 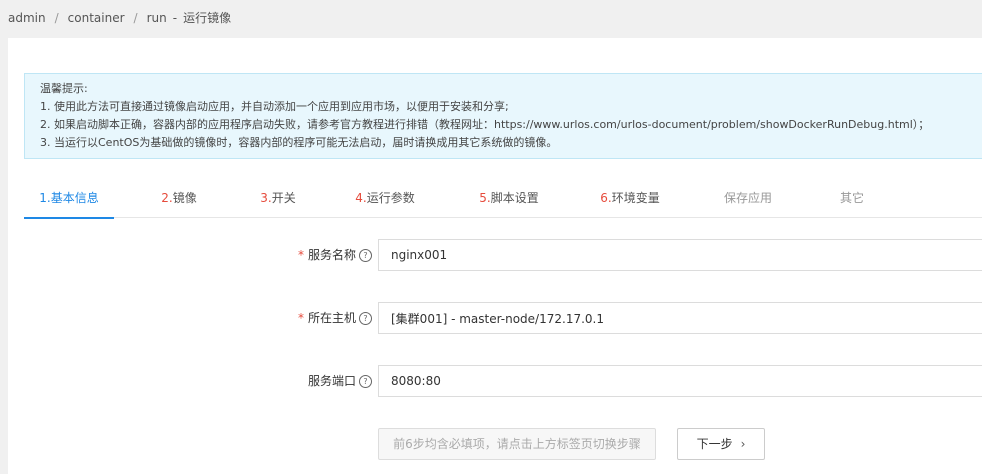 I want to click on hint-button-disabled: 前6步均含必填项，请点击上方标签页切换步骤, so click(x=517, y=444).